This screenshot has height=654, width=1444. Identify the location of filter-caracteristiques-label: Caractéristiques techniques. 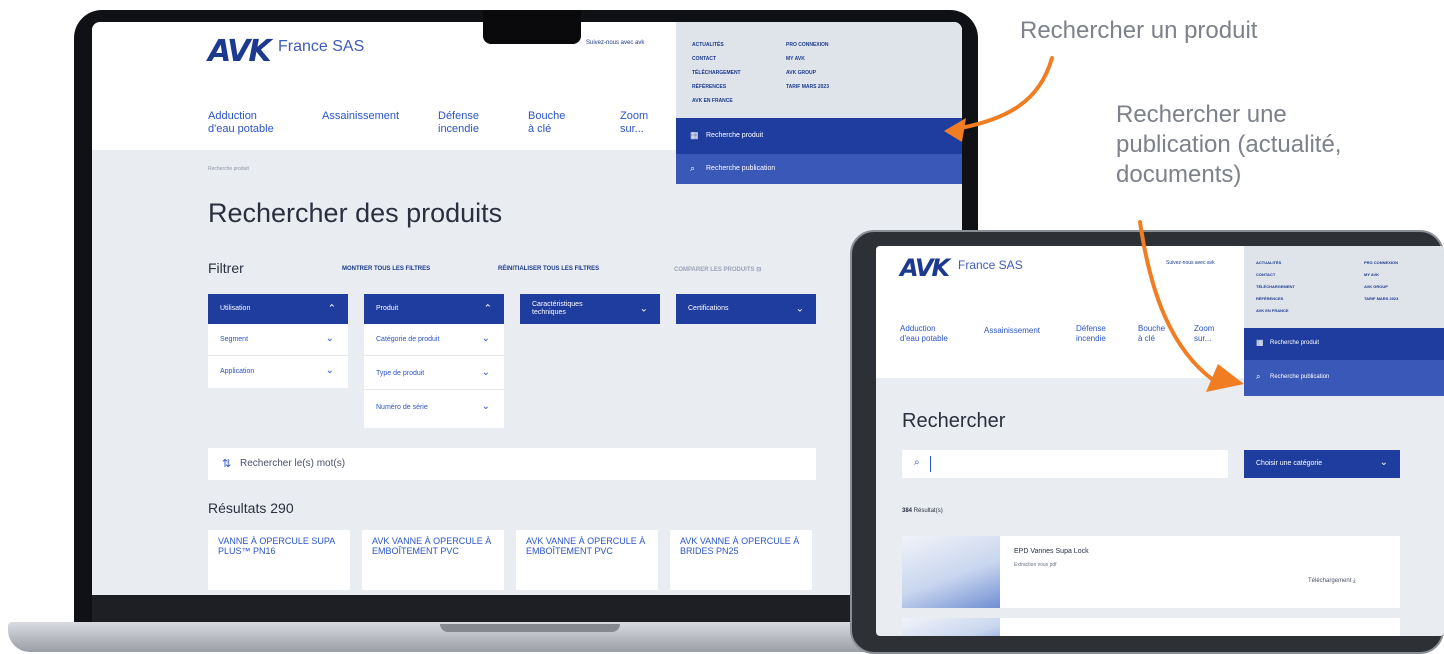
(557, 308).